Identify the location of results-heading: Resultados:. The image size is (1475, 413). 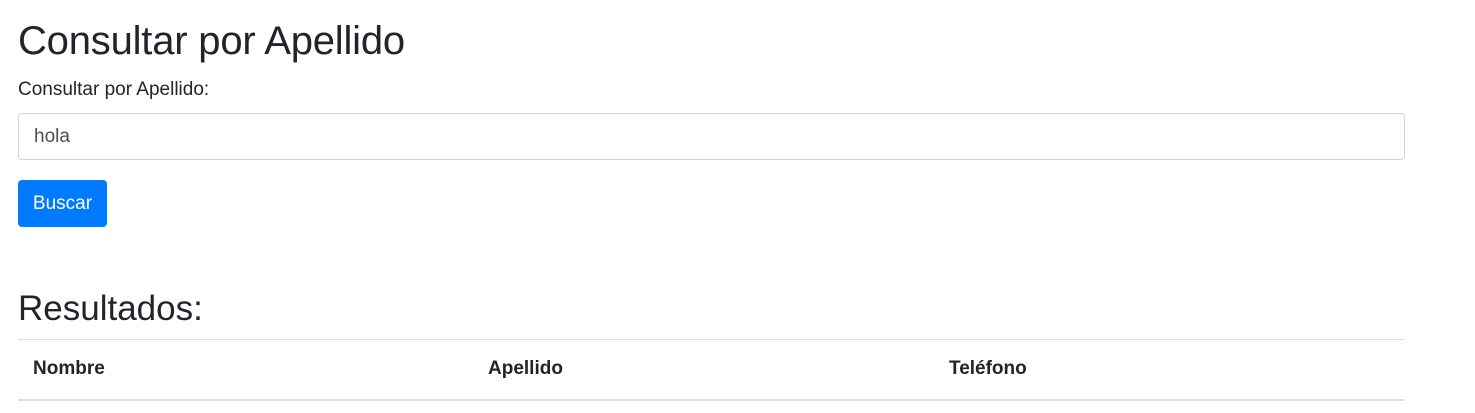
(110, 308).